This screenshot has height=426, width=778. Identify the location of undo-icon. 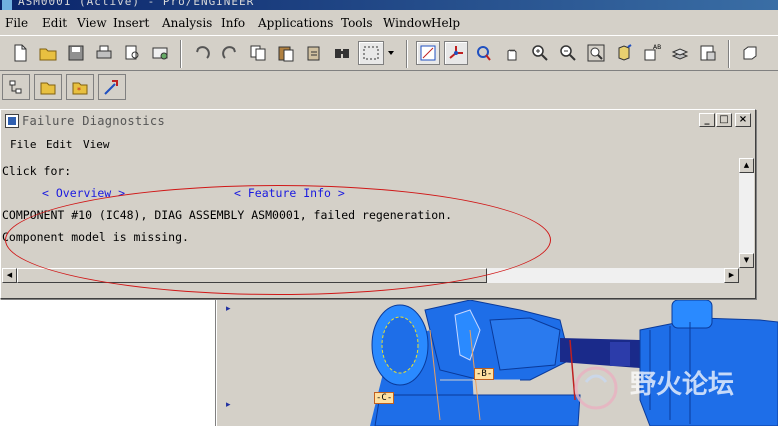
(202, 53).